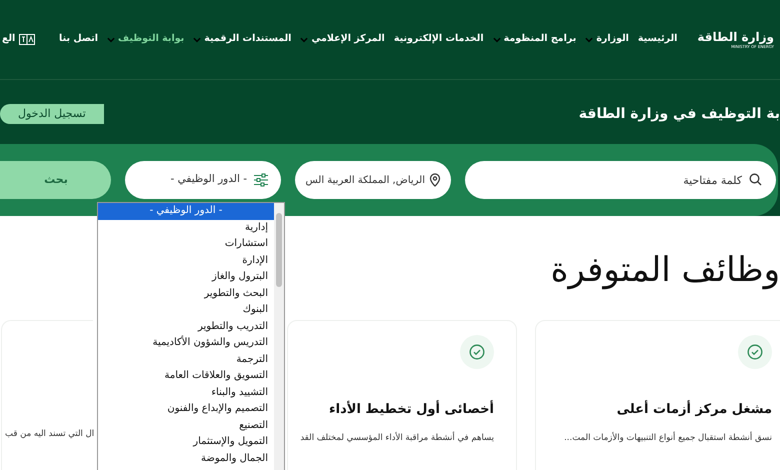 The width and height of the screenshot is (780, 470). I want to click on search-button: بحث, so click(55, 180).